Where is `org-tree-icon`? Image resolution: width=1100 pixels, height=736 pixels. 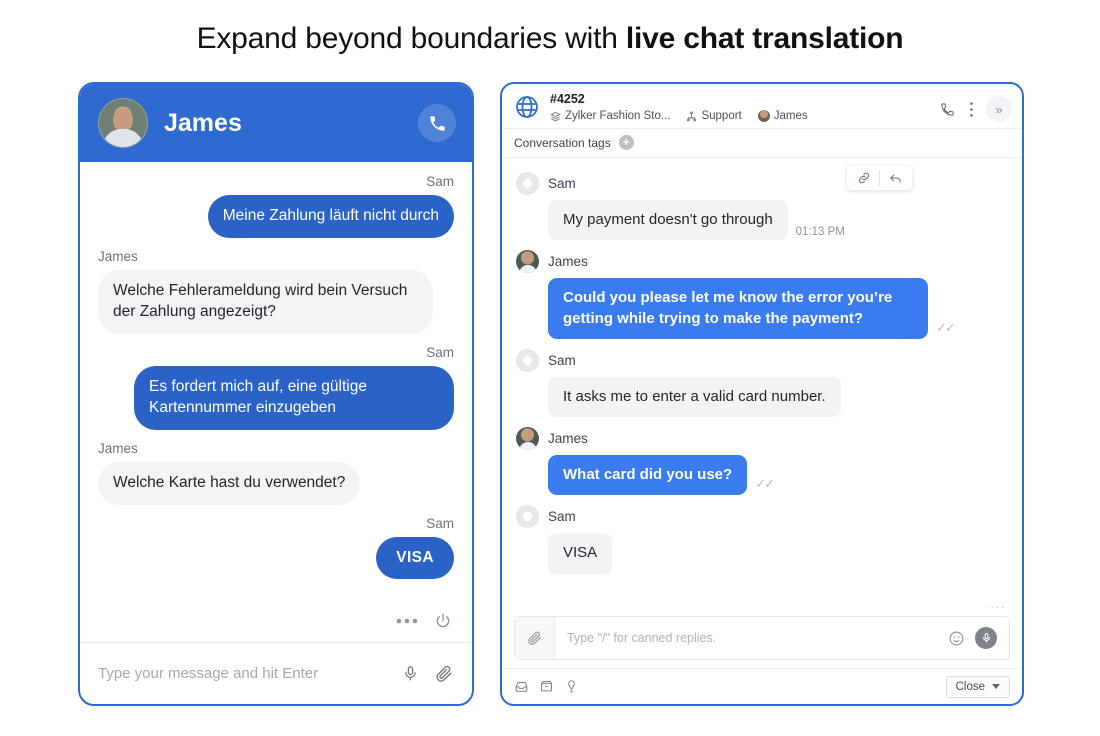
org-tree-icon is located at coordinates (691, 116).